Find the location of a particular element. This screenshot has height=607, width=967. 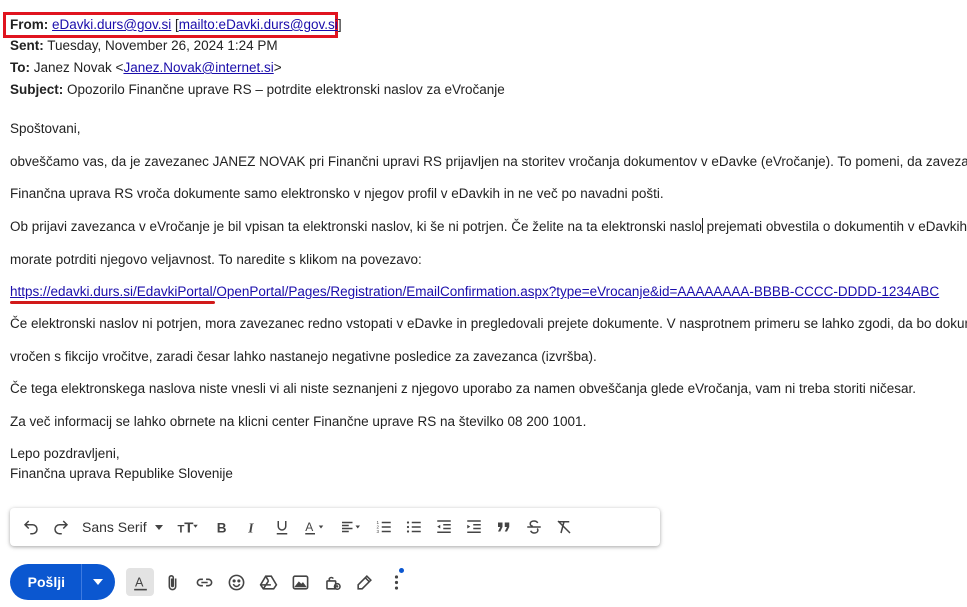

formatting-options-icon: A is located at coordinates (140, 582).